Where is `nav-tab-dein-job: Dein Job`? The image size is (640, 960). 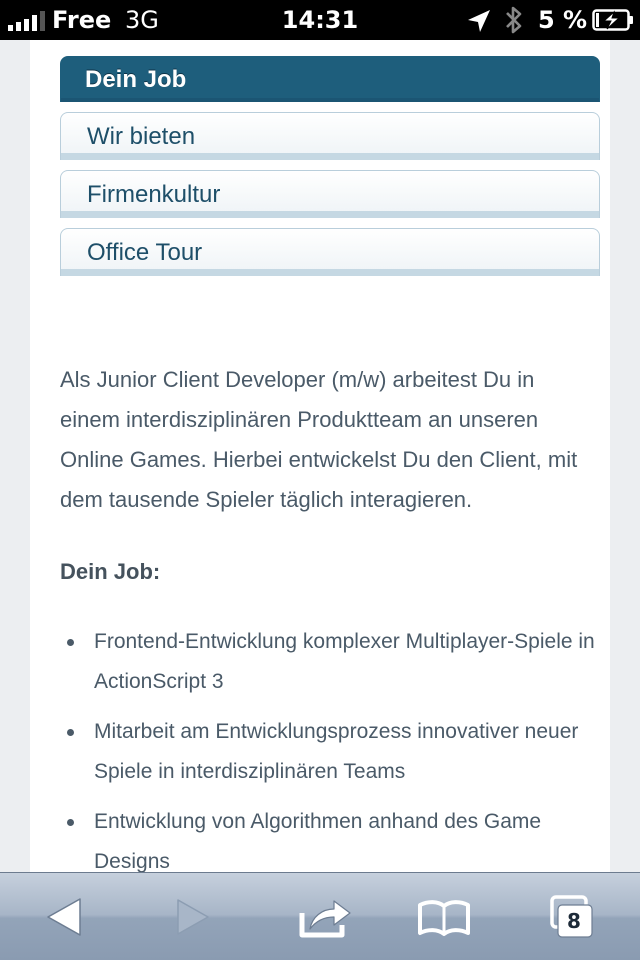
nav-tab-dein-job: Dein Job is located at coordinates (330, 79).